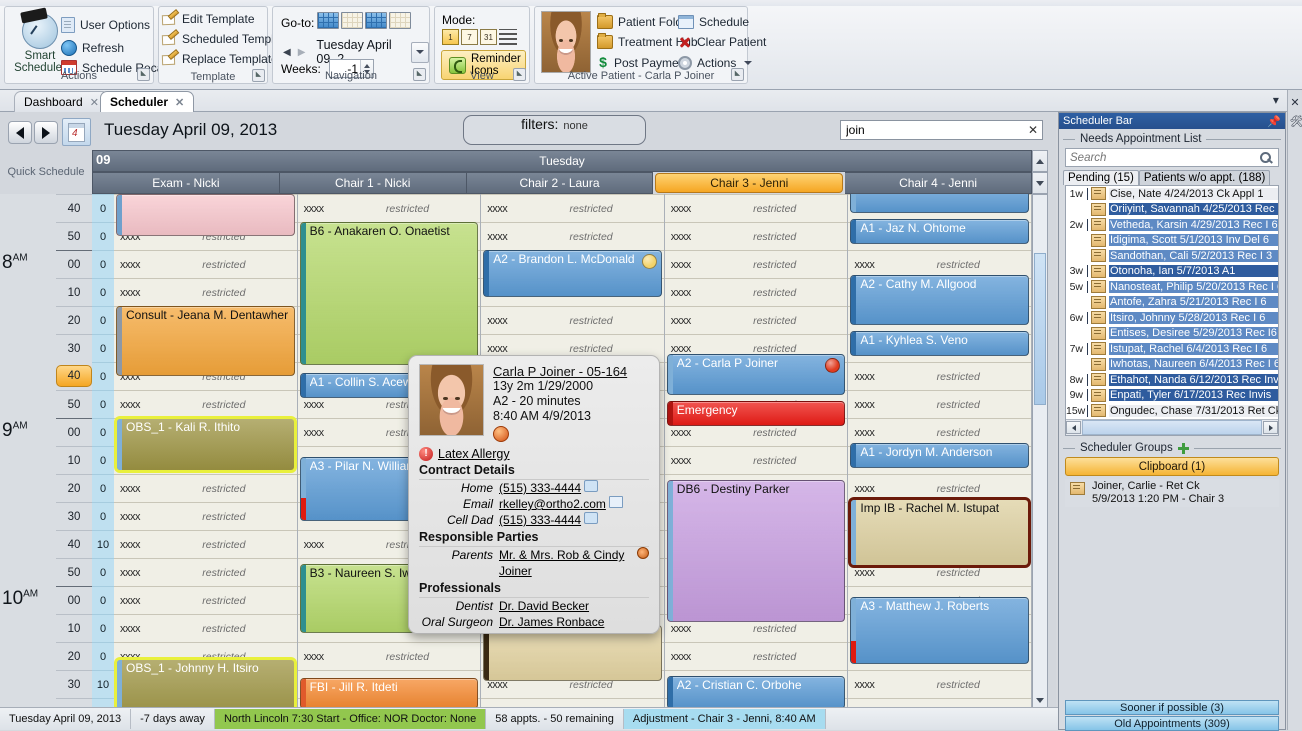 The image size is (1302, 731). Describe the element at coordinates (642, 553) in the screenshot. I see `family-icon` at that location.